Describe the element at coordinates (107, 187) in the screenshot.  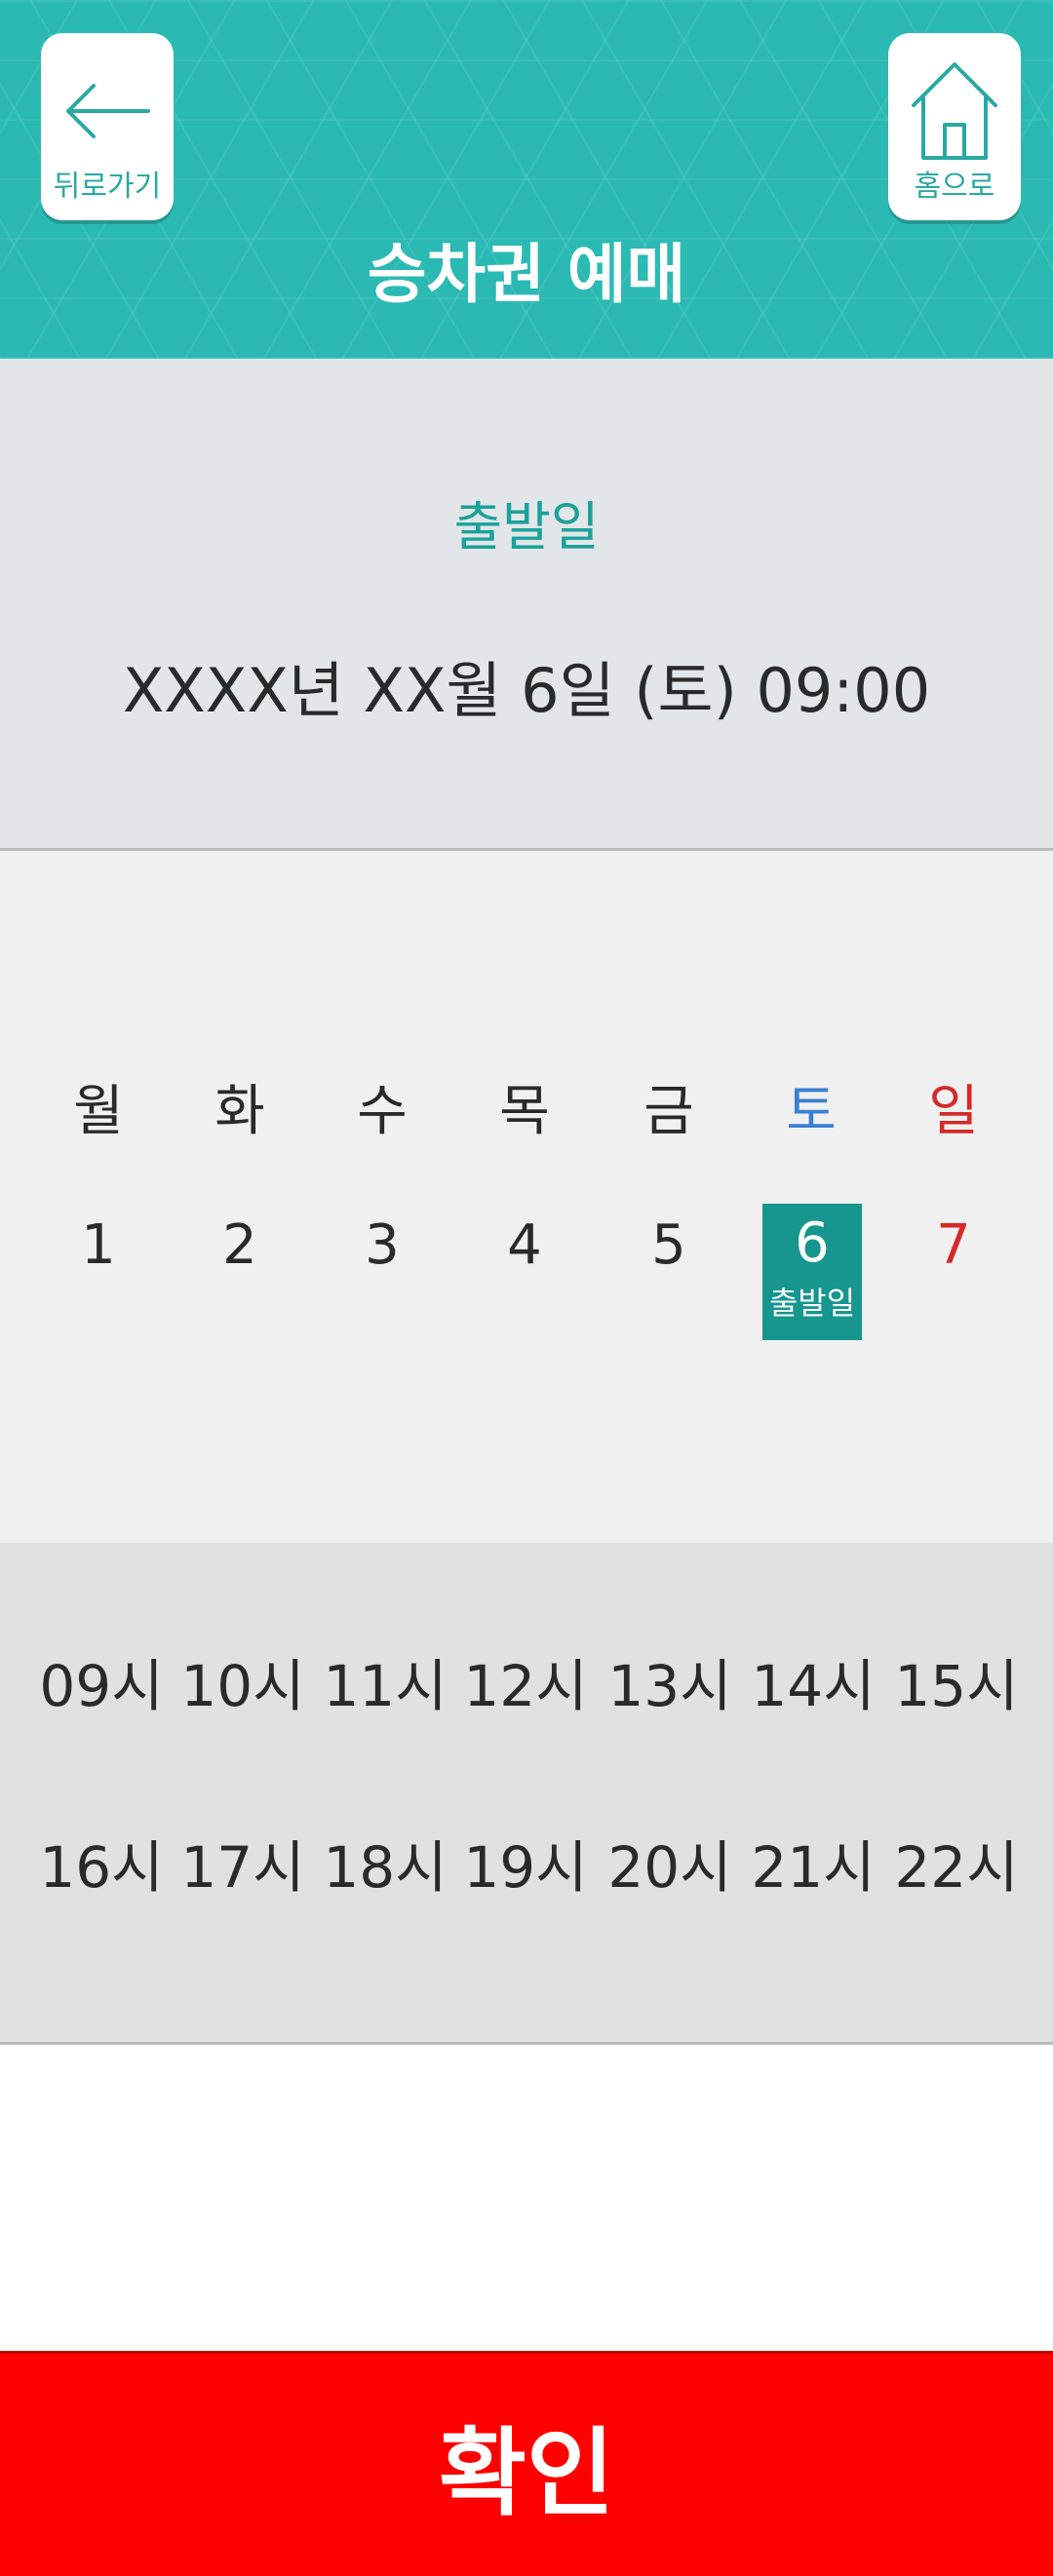
I see `back-label: 뒤로가기` at that location.